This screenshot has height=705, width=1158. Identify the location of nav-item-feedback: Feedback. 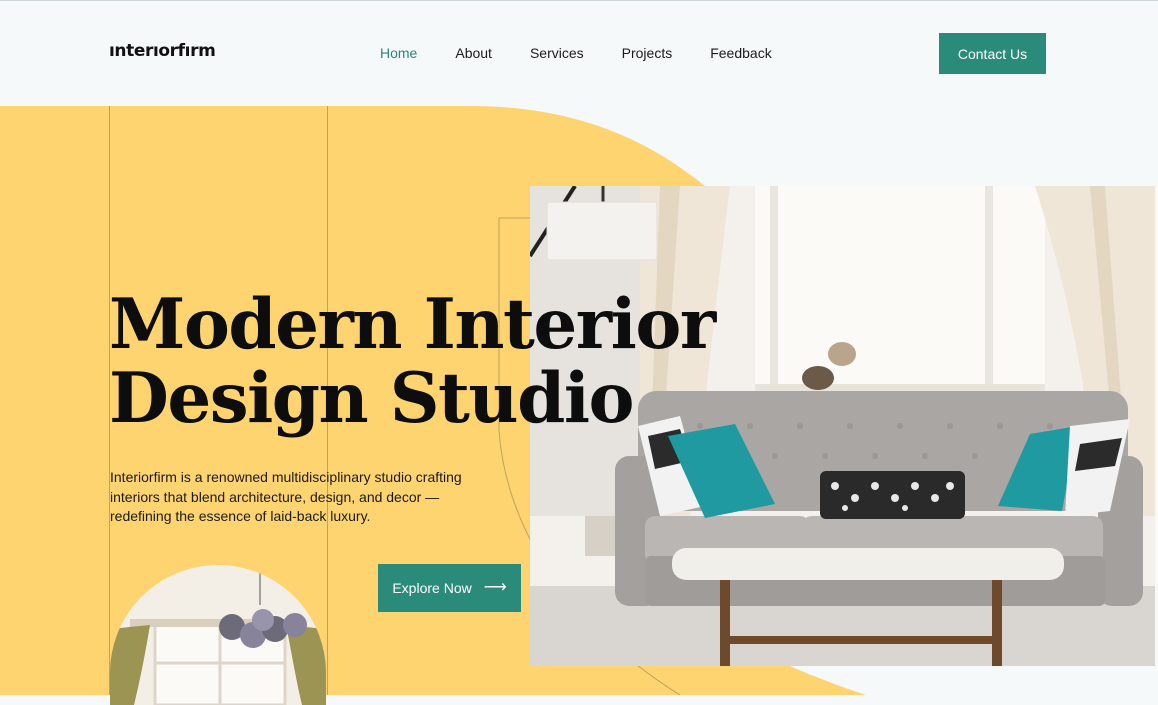
(740, 53).